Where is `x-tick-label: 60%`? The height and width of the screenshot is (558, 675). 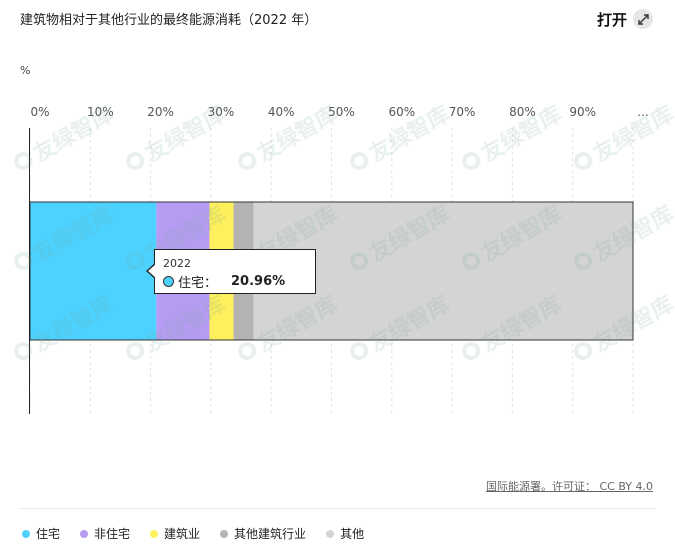 x-tick-label: 60% is located at coordinates (401, 112).